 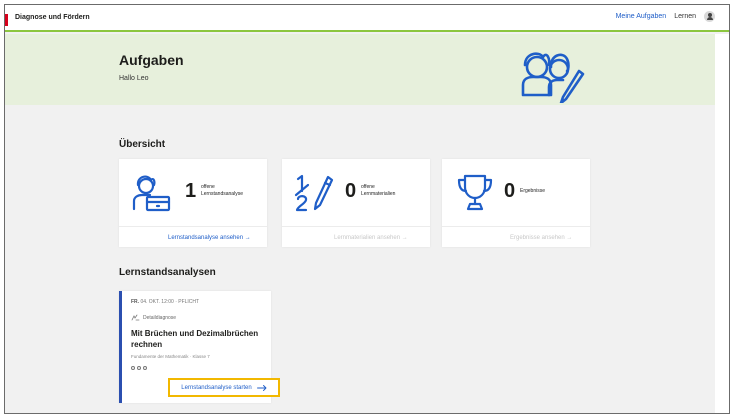 I want to click on user-icon, so click(x=709, y=16).